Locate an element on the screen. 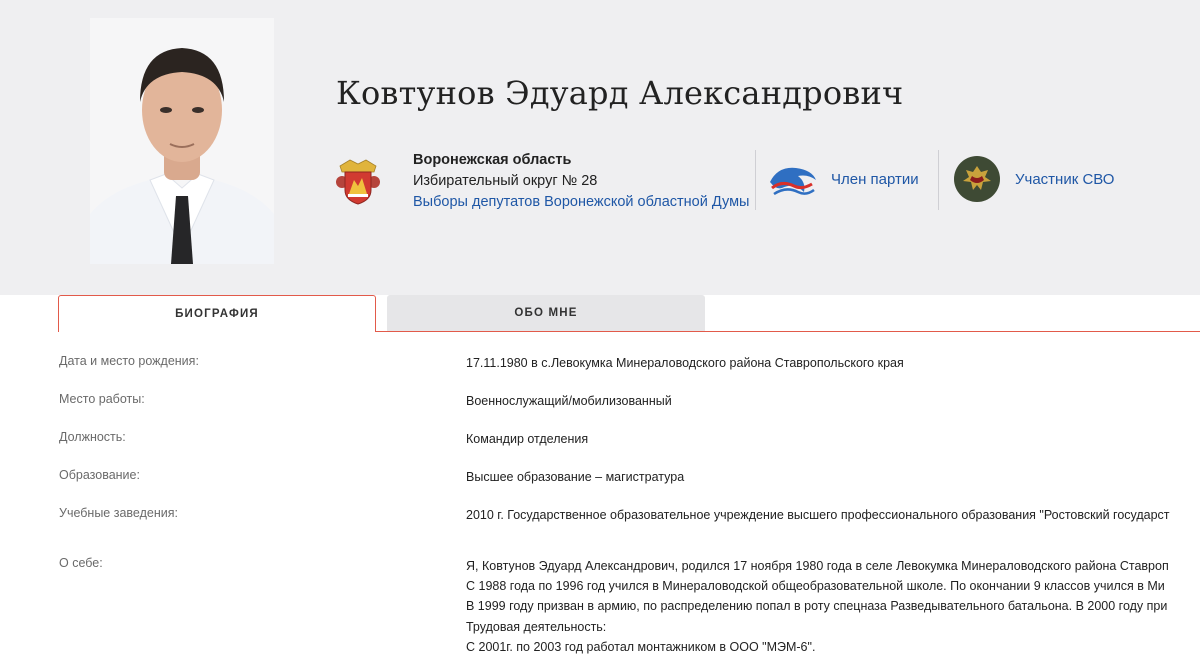 This screenshot has width=1200, height=657. electoral-district: Избирательный округ № 28 is located at coordinates (505, 181).